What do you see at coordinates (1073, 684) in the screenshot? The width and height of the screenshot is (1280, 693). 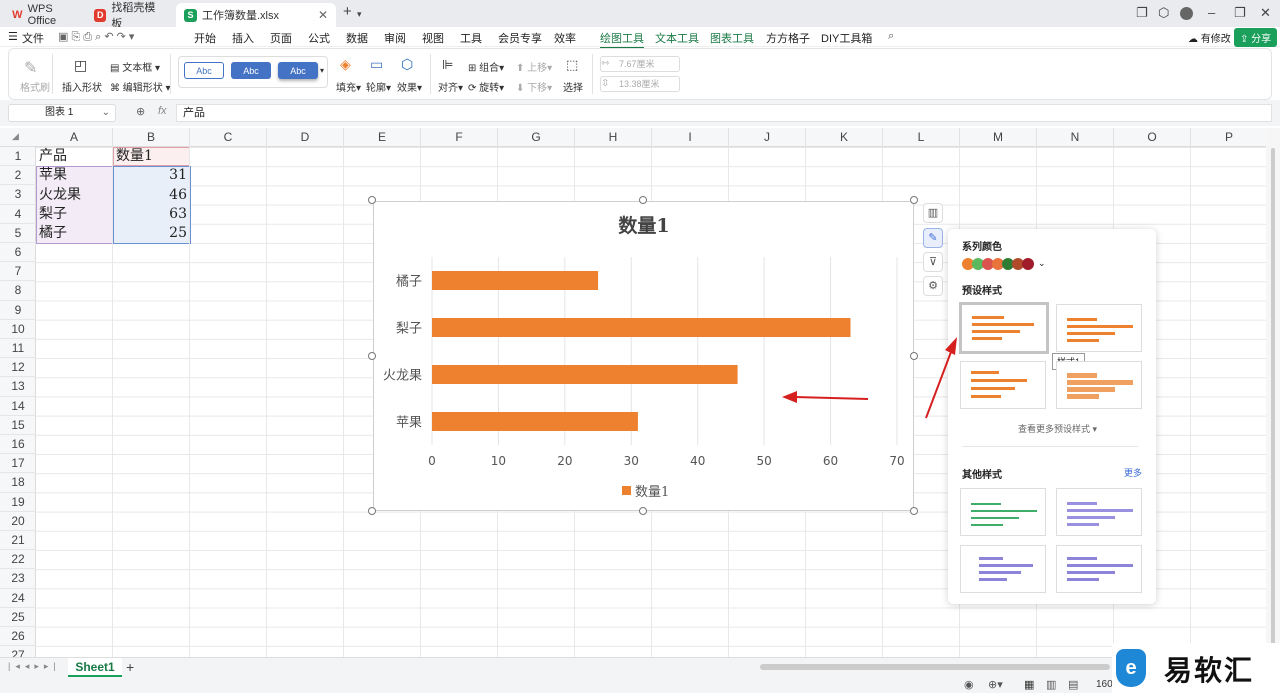 I see `page-break-icon: ▤` at bounding box center [1073, 684].